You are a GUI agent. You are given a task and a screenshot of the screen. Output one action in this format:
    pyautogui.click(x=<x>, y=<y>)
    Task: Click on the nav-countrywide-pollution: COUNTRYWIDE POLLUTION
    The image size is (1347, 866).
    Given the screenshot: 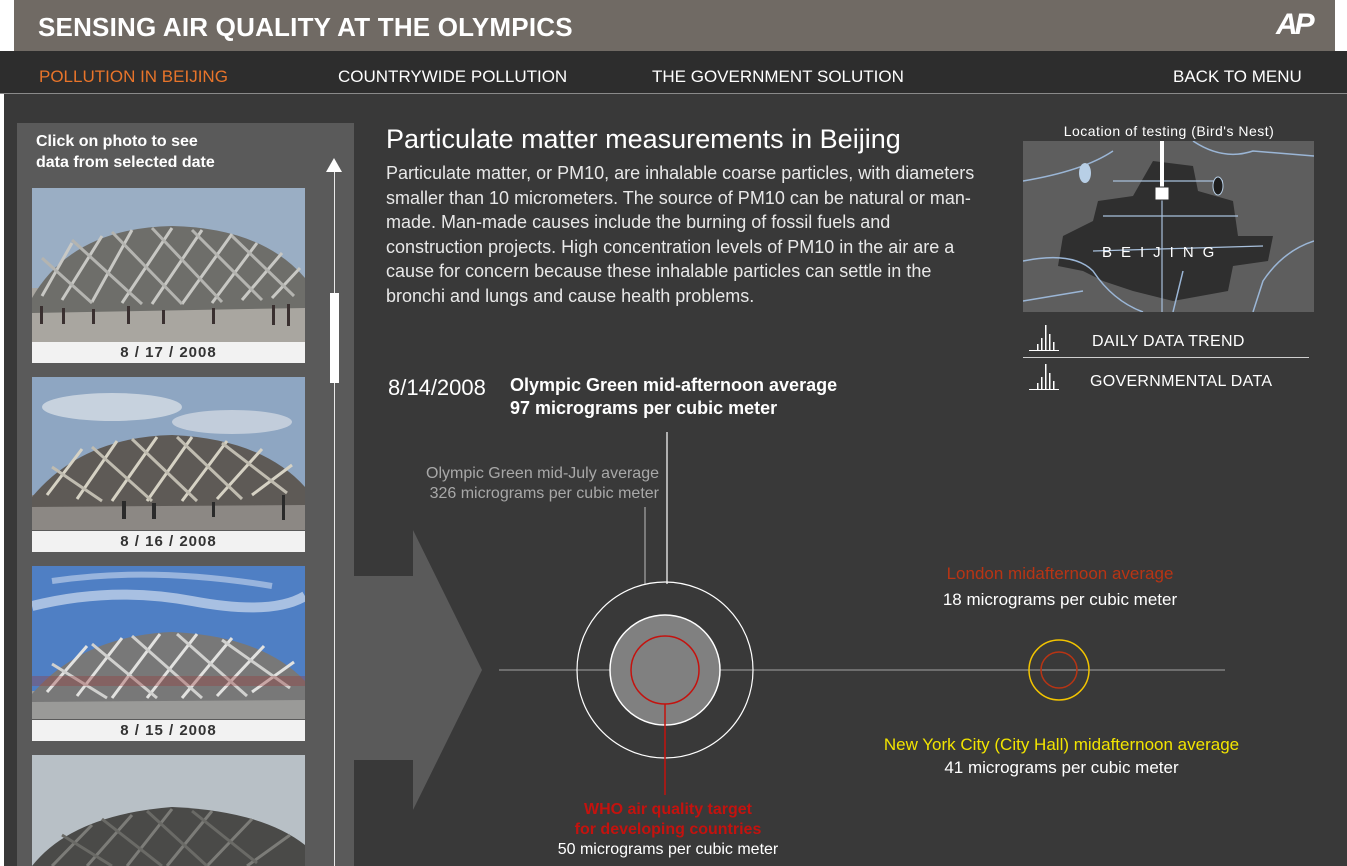 What is the action you would take?
    pyautogui.click(x=452, y=77)
    